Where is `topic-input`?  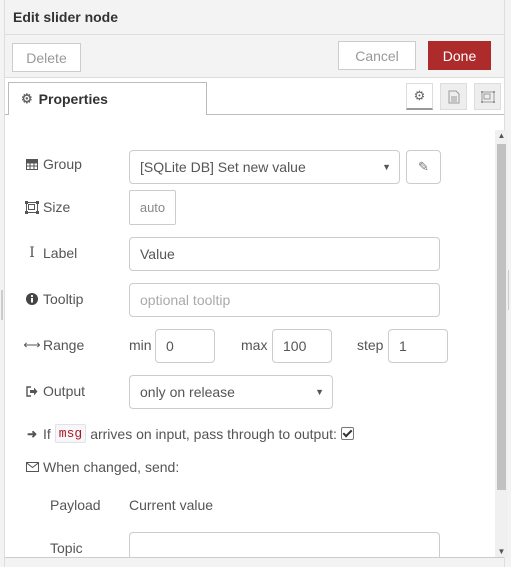
topic-input is located at coordinates (284, 545).